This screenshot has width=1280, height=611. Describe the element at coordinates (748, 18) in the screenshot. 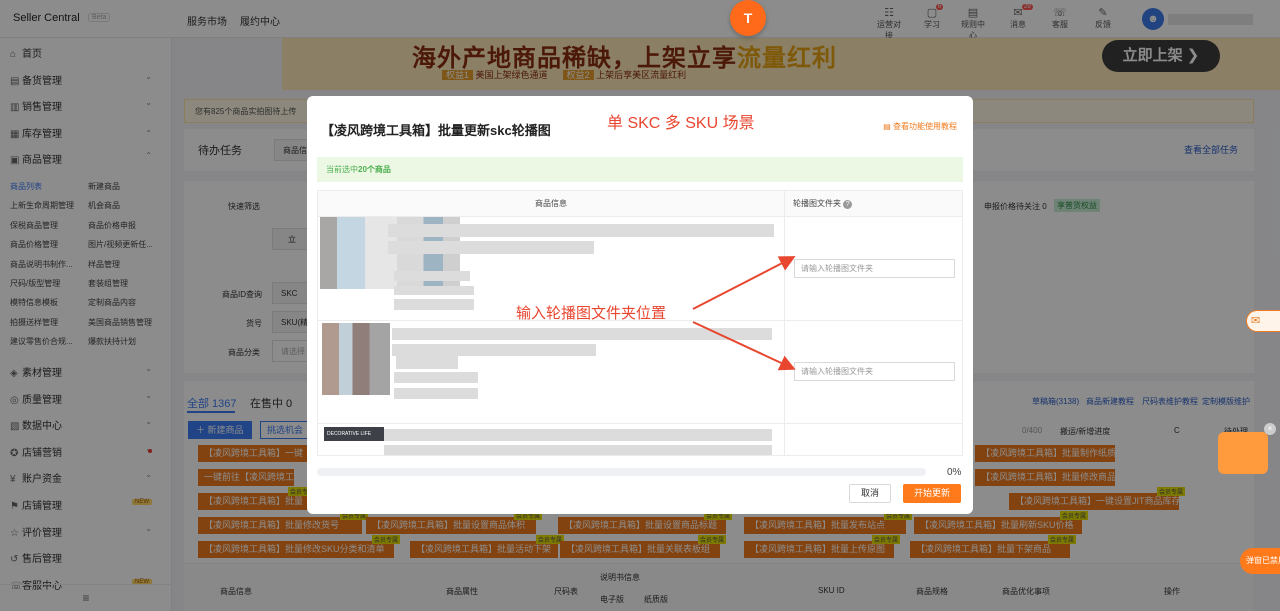

I see `toolbox-float-icon: T` at that location.